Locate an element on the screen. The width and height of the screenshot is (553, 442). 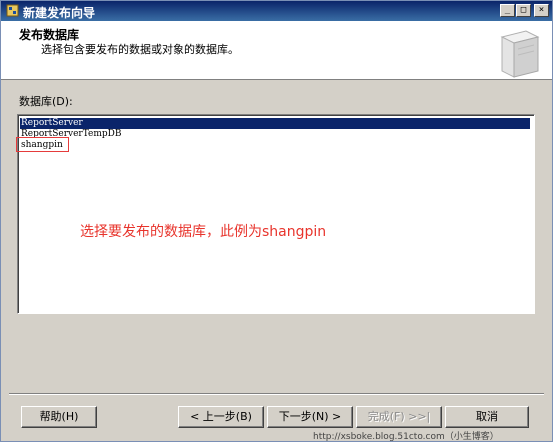
finish-button: 完成(F) >>| is located at coordinates (399, 417).